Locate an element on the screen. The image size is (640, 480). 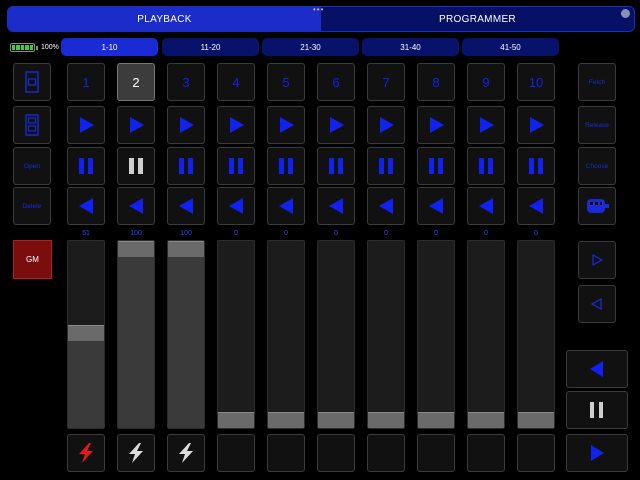
playback-select-button: 7 is located at coordinates (386, 82).